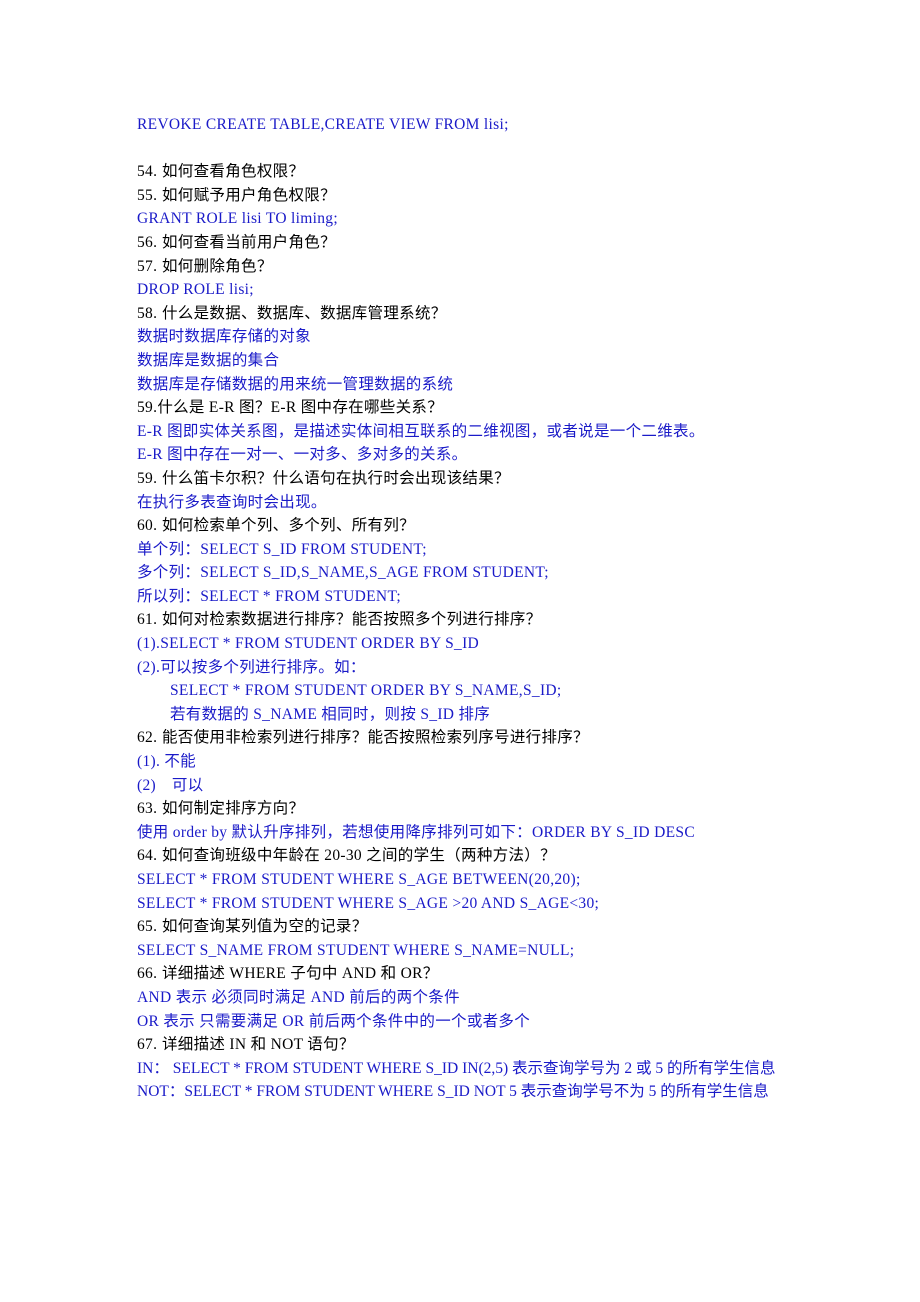 Image resolution: width=920 pixels, height=1302 pixels. I want to click on answer-line: 若有数据的 S_NAME 相同时，则按 S_ID 排序, so click(488, 715).